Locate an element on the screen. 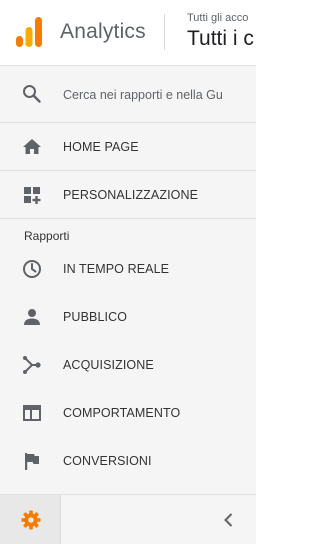 The width and height of the screenshot is (320, 544). section-title: Rapporti is located at coordinates (47, 236).